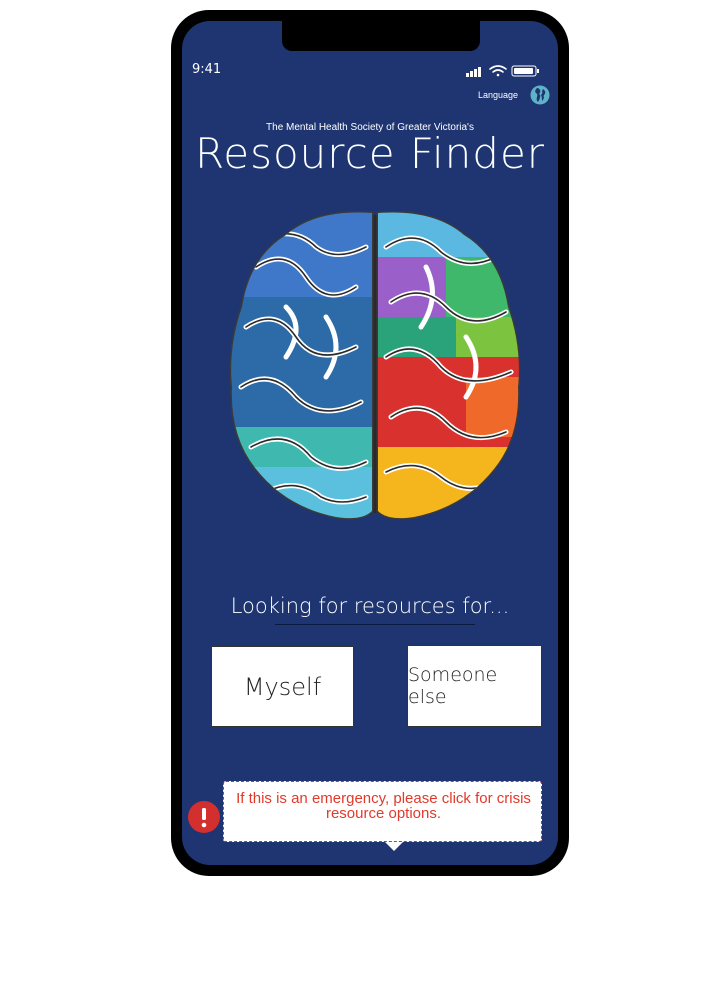 The width and height of the screenshot is (728, 986). I want to click on wifi-icon, so click(498, 71).